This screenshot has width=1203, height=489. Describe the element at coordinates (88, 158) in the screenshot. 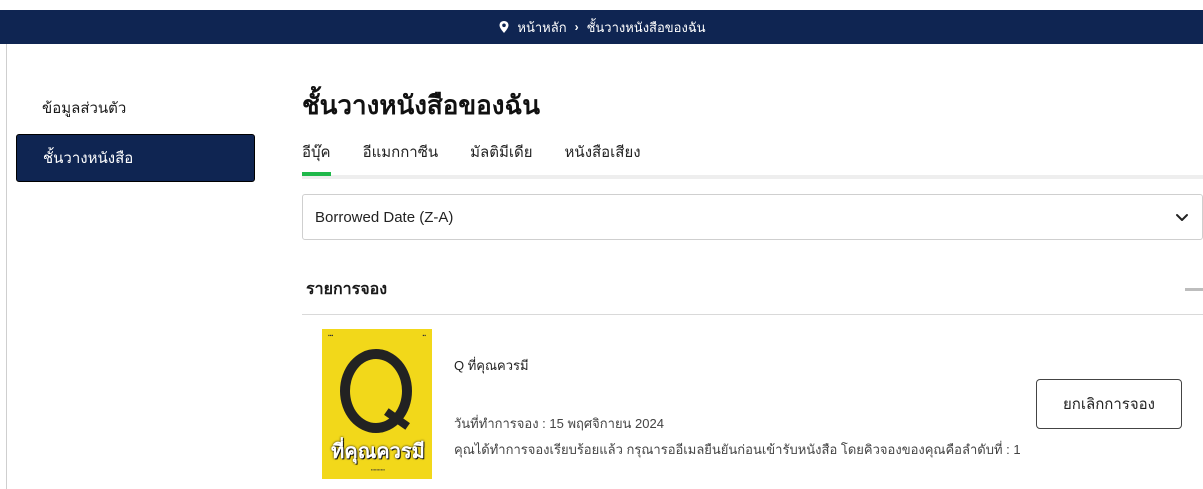

I see `sidebar-item-label: ชั้นวางหนังสือ` at that location.